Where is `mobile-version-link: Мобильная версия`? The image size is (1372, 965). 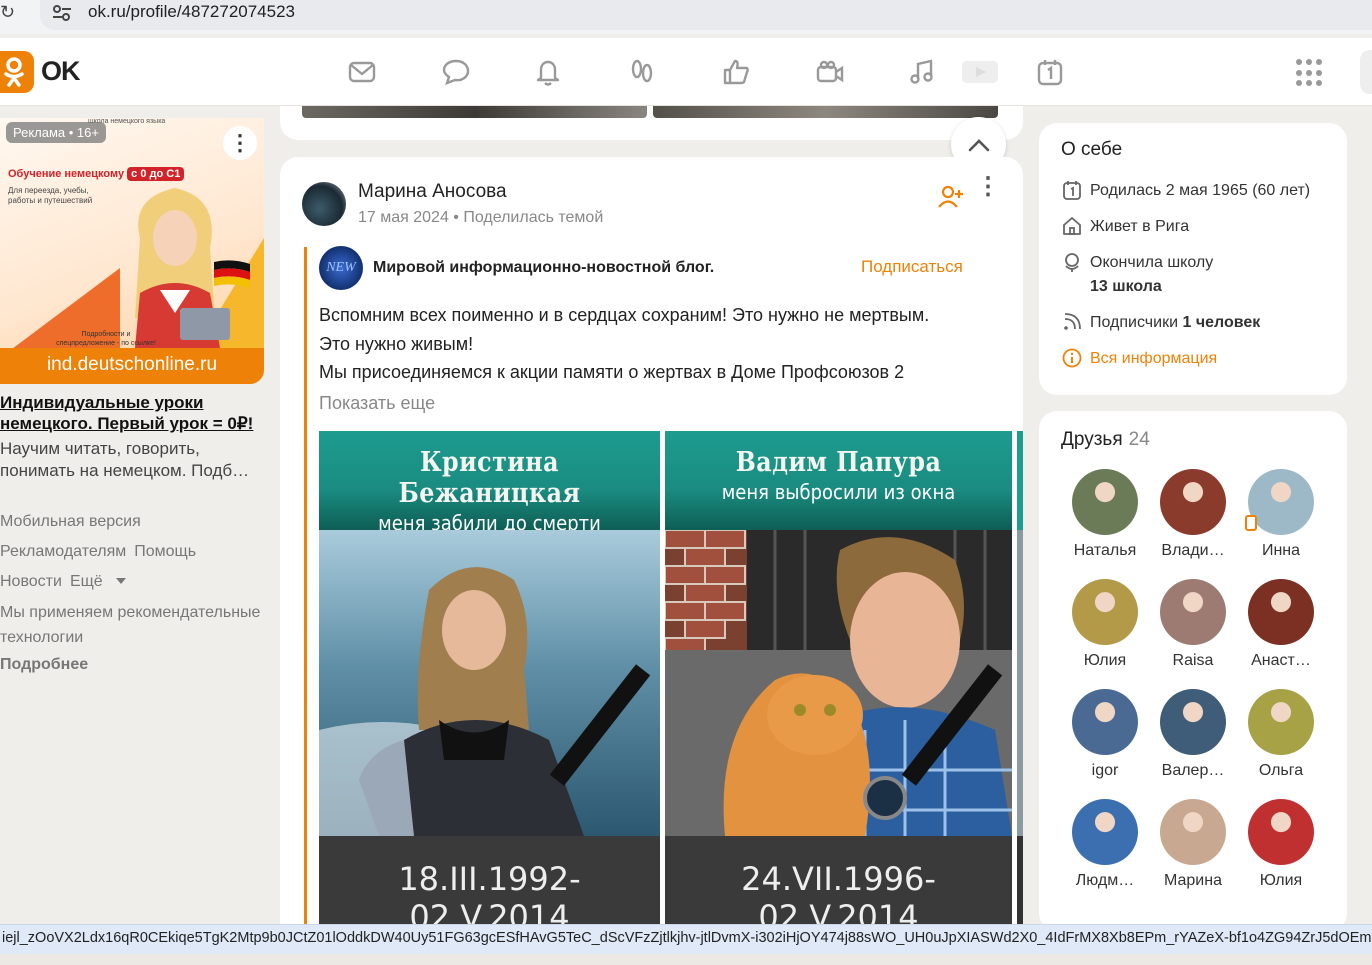 mobile-version-link: Мобильная версия is located at coordinates (70, 521).